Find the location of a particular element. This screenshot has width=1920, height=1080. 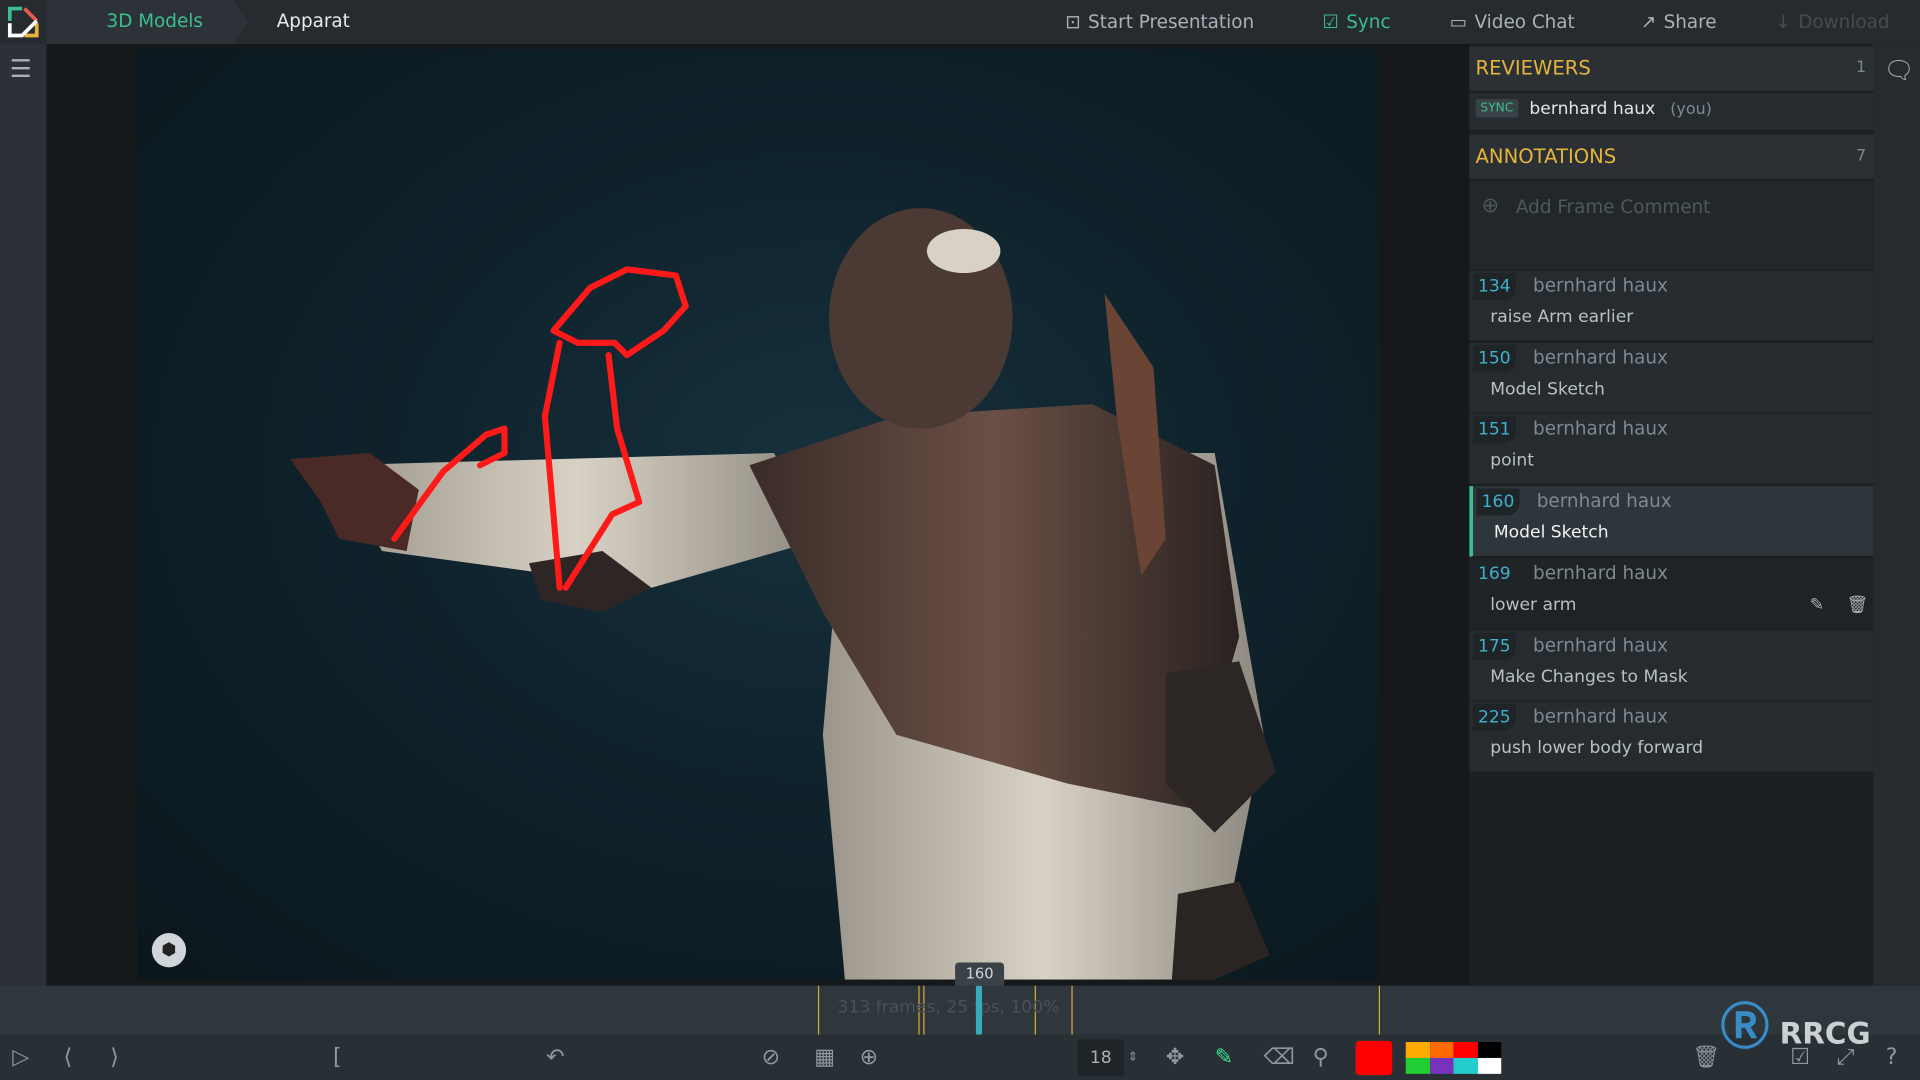

comments-icon: 🗨 is located at coordinates (1898, 69).